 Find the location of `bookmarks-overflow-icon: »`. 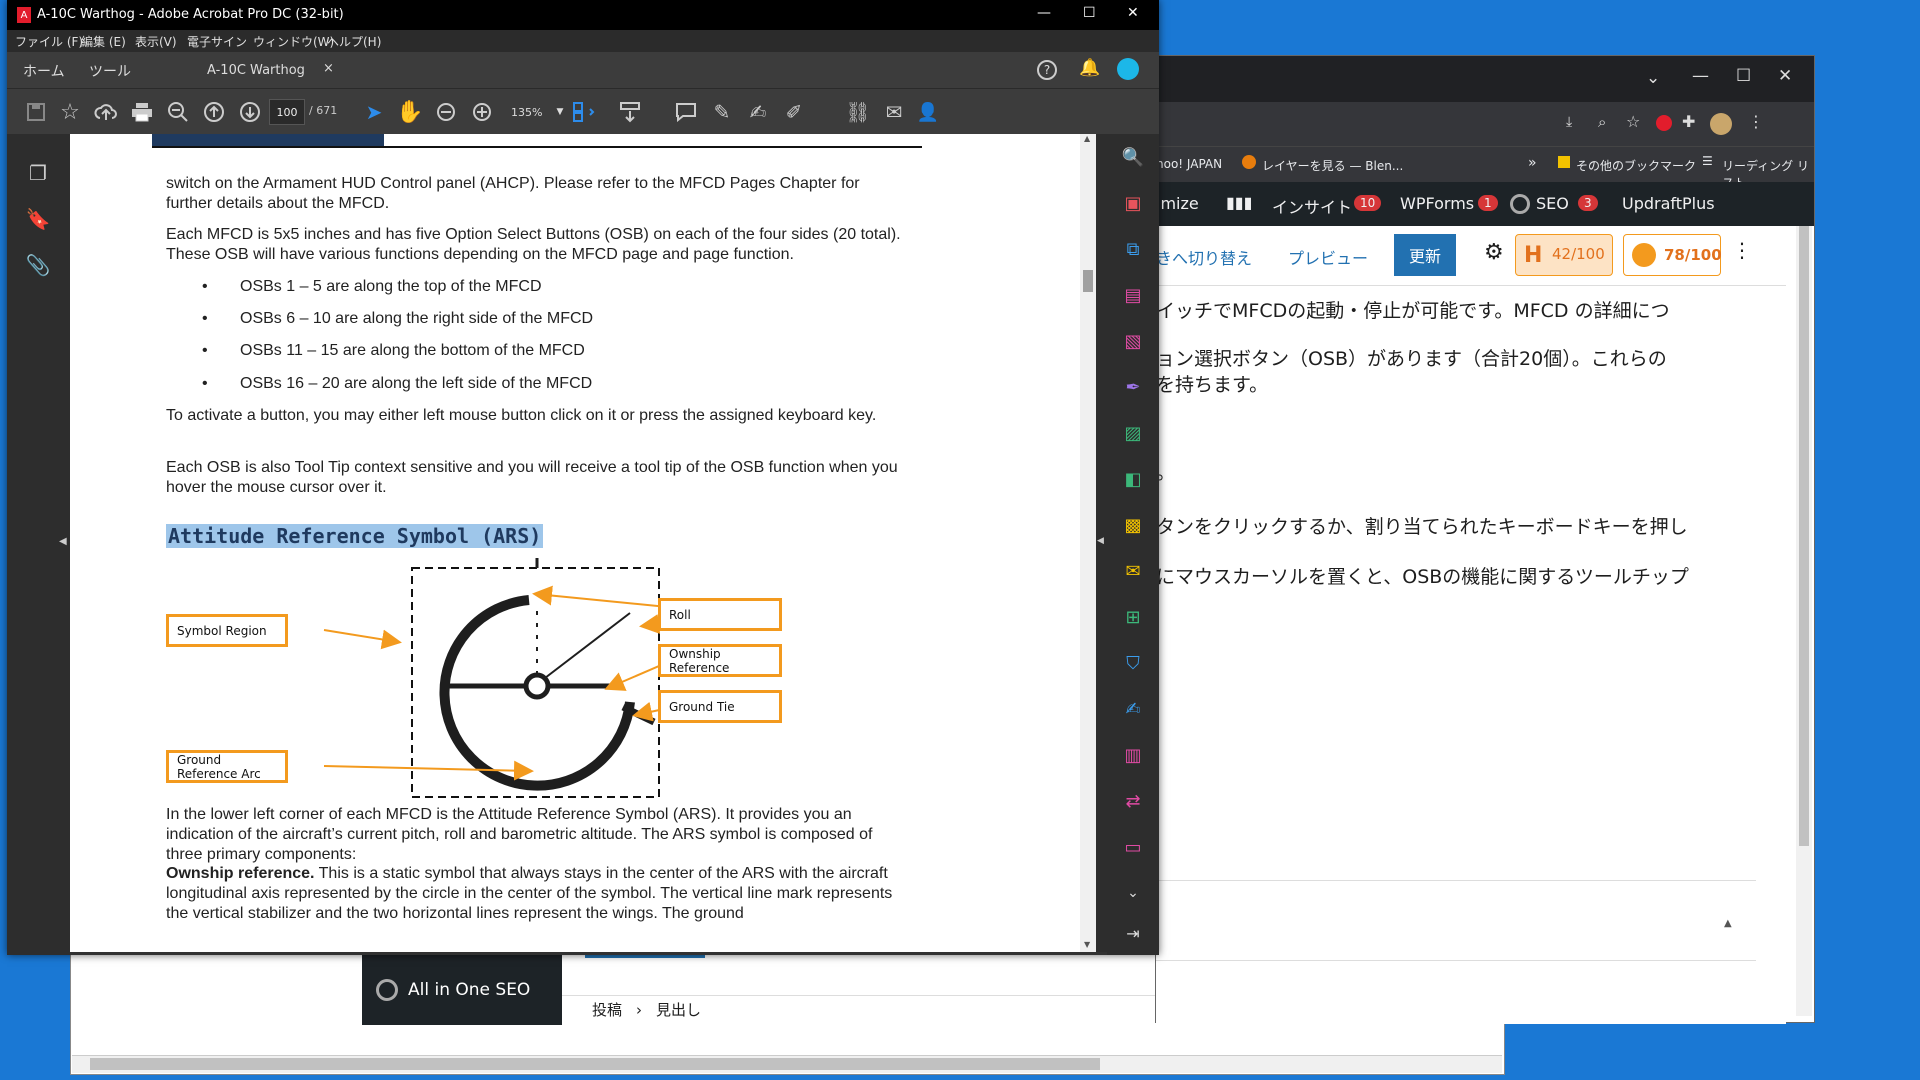

bookmarks-overflow-icon: » is located at coordinates (1532, 163).